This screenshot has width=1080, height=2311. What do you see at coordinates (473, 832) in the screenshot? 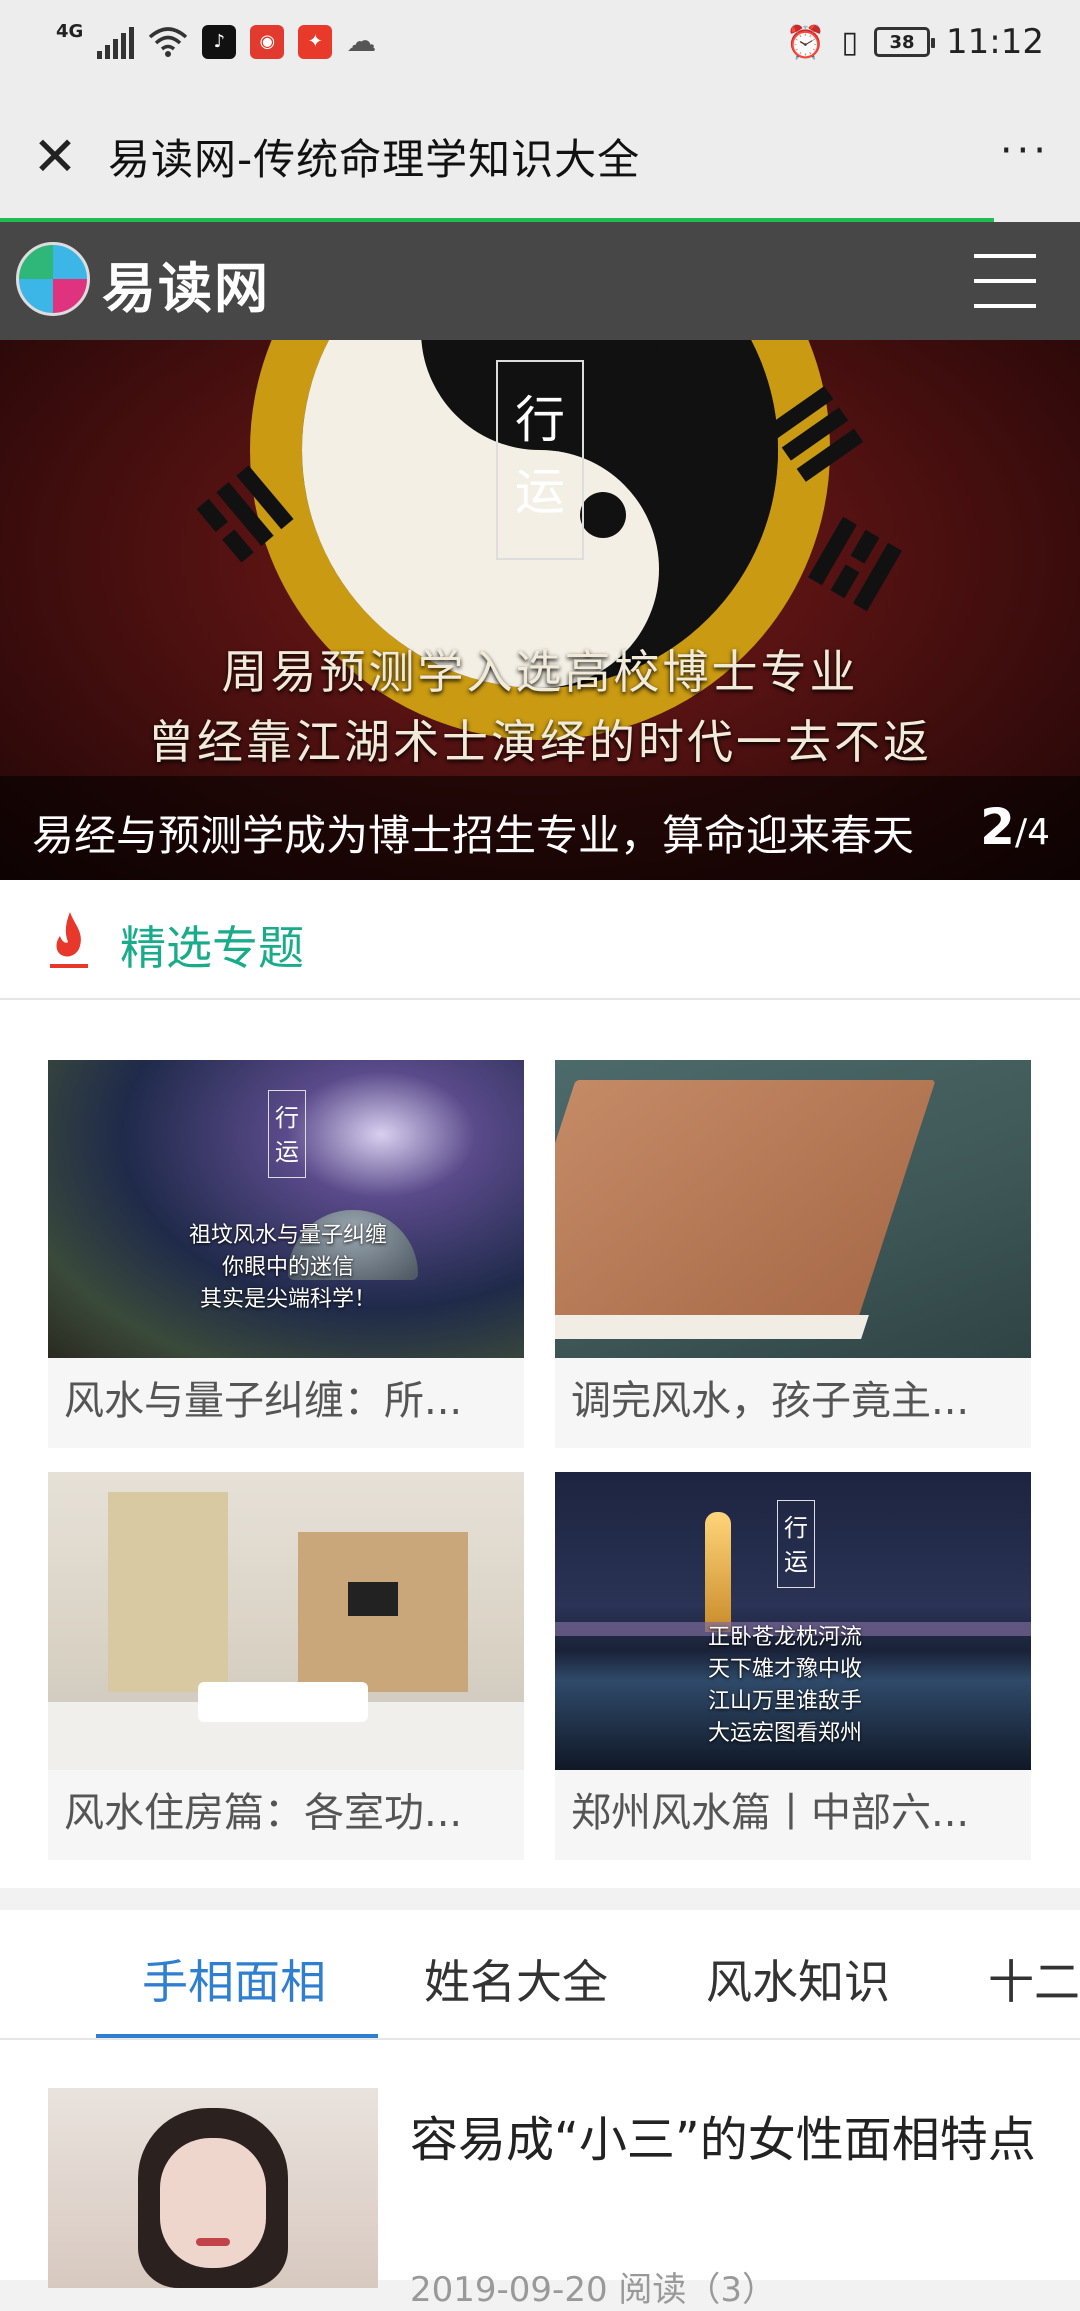
I see `banner-caption: 易经与预测学成为博士招生专业，算命迎来春天` at bounding box center [473, 832].